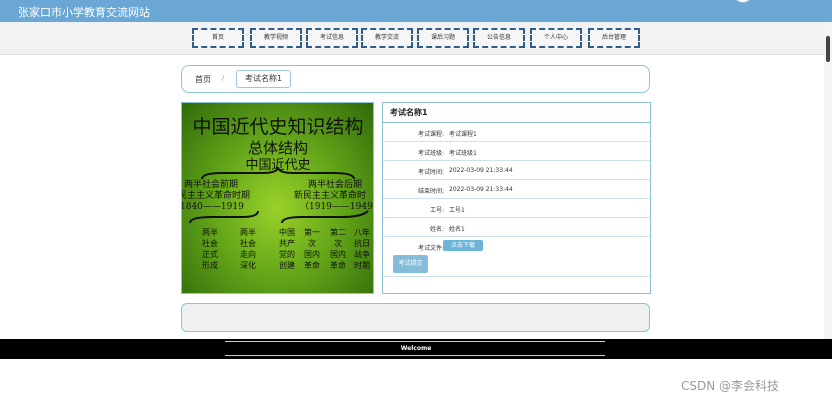 This screenshot has width=832, height=405. I want to click on field-row-staff-id: 工号: 工号1, so click(516, 208).